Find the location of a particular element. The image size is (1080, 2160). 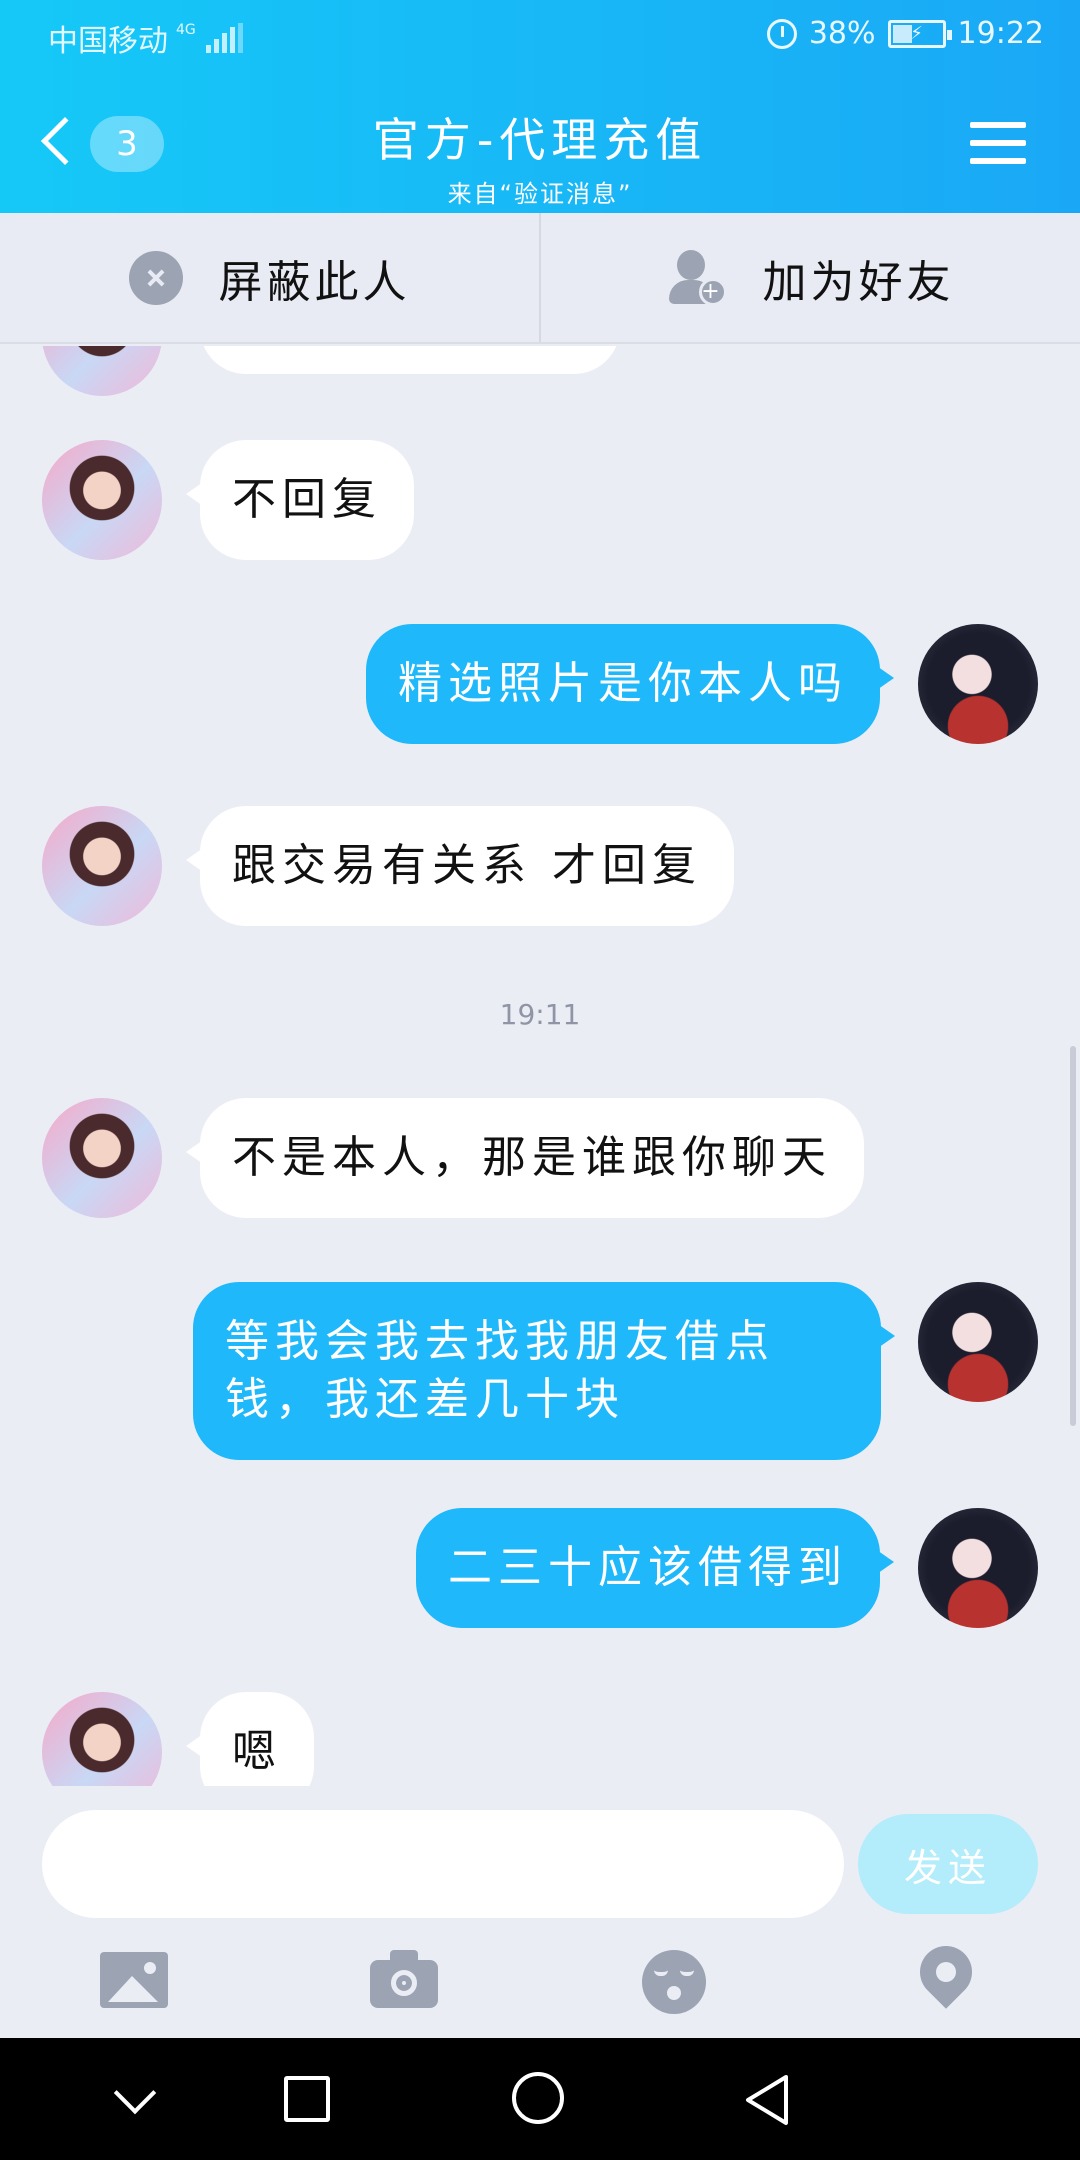

message-bubble-outgoing: 精选照片是你本人吗 is located at coordinates (630, 684).